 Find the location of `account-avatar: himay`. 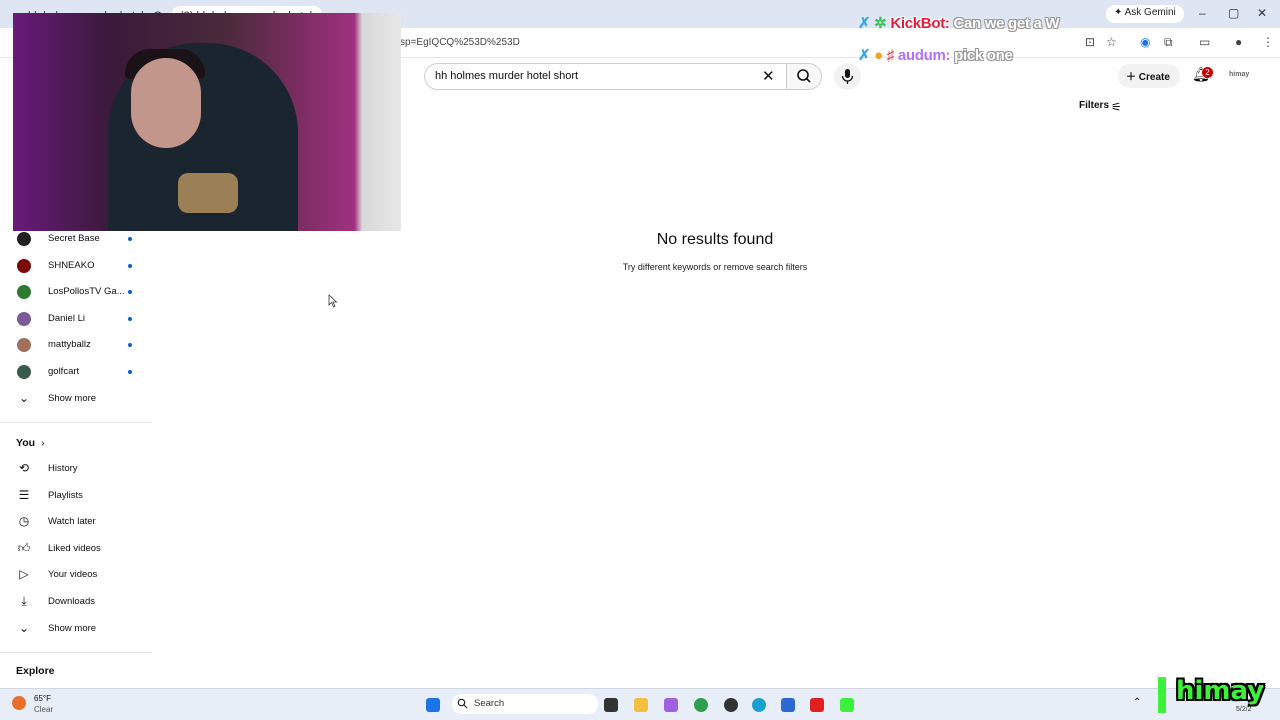

account-avatar: himay is located at coordinates (1239, 74).